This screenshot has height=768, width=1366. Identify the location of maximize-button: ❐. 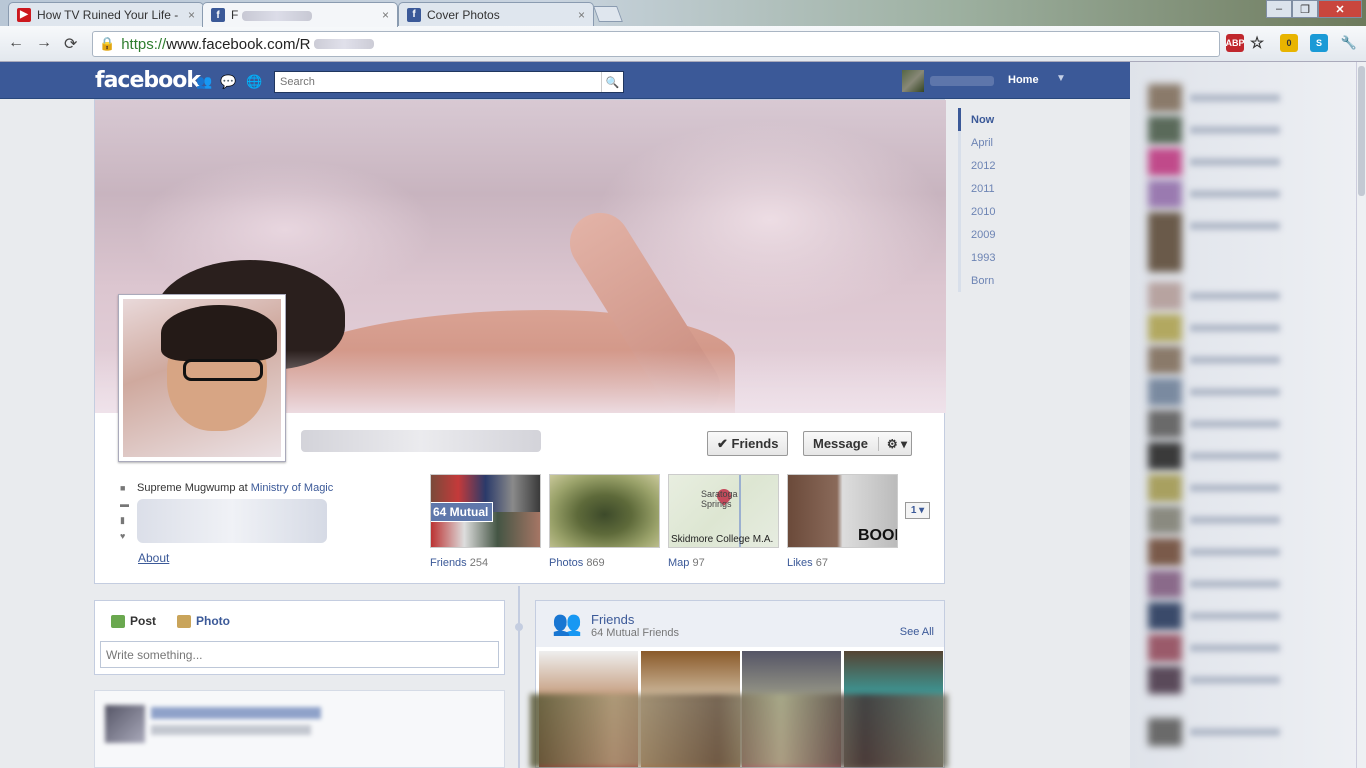
(1305, 9).